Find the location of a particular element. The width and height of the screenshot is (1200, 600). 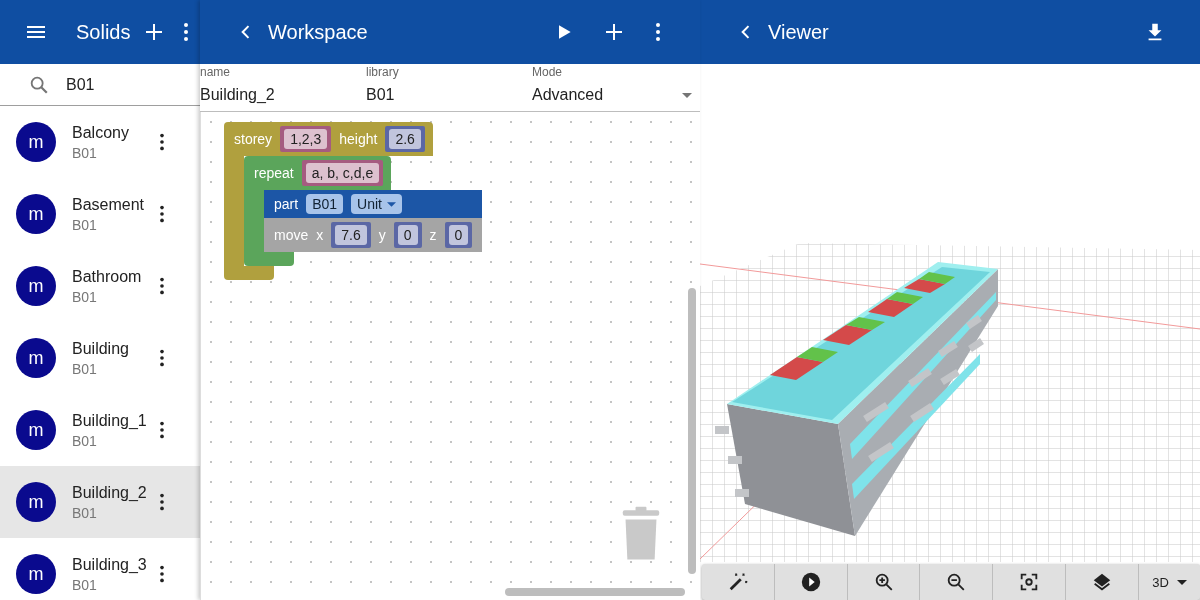

list-item: m Building_1 B01 is located at coordinates (100, 430).